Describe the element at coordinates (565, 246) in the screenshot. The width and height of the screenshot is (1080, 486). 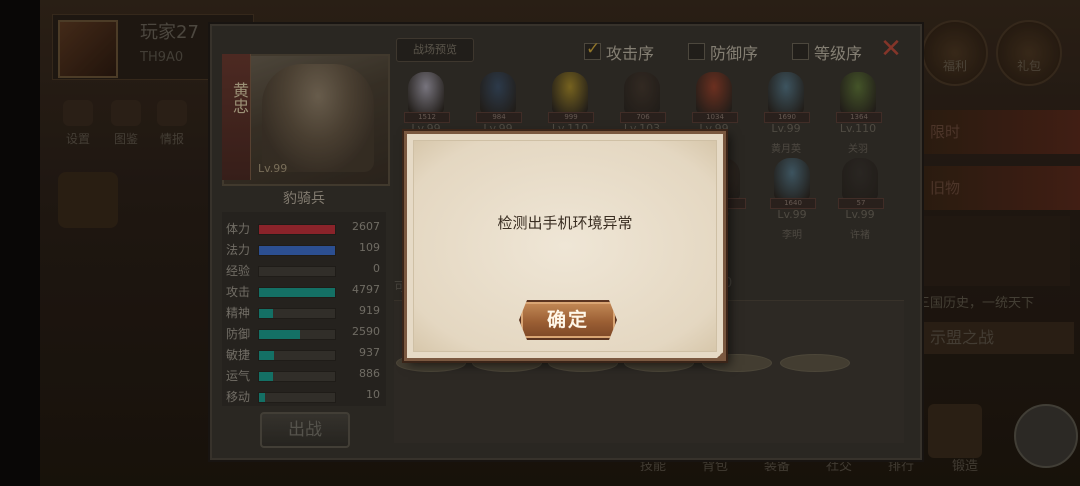
I see `alert-dialog: 检测出手机环境异常 确定` at that location.